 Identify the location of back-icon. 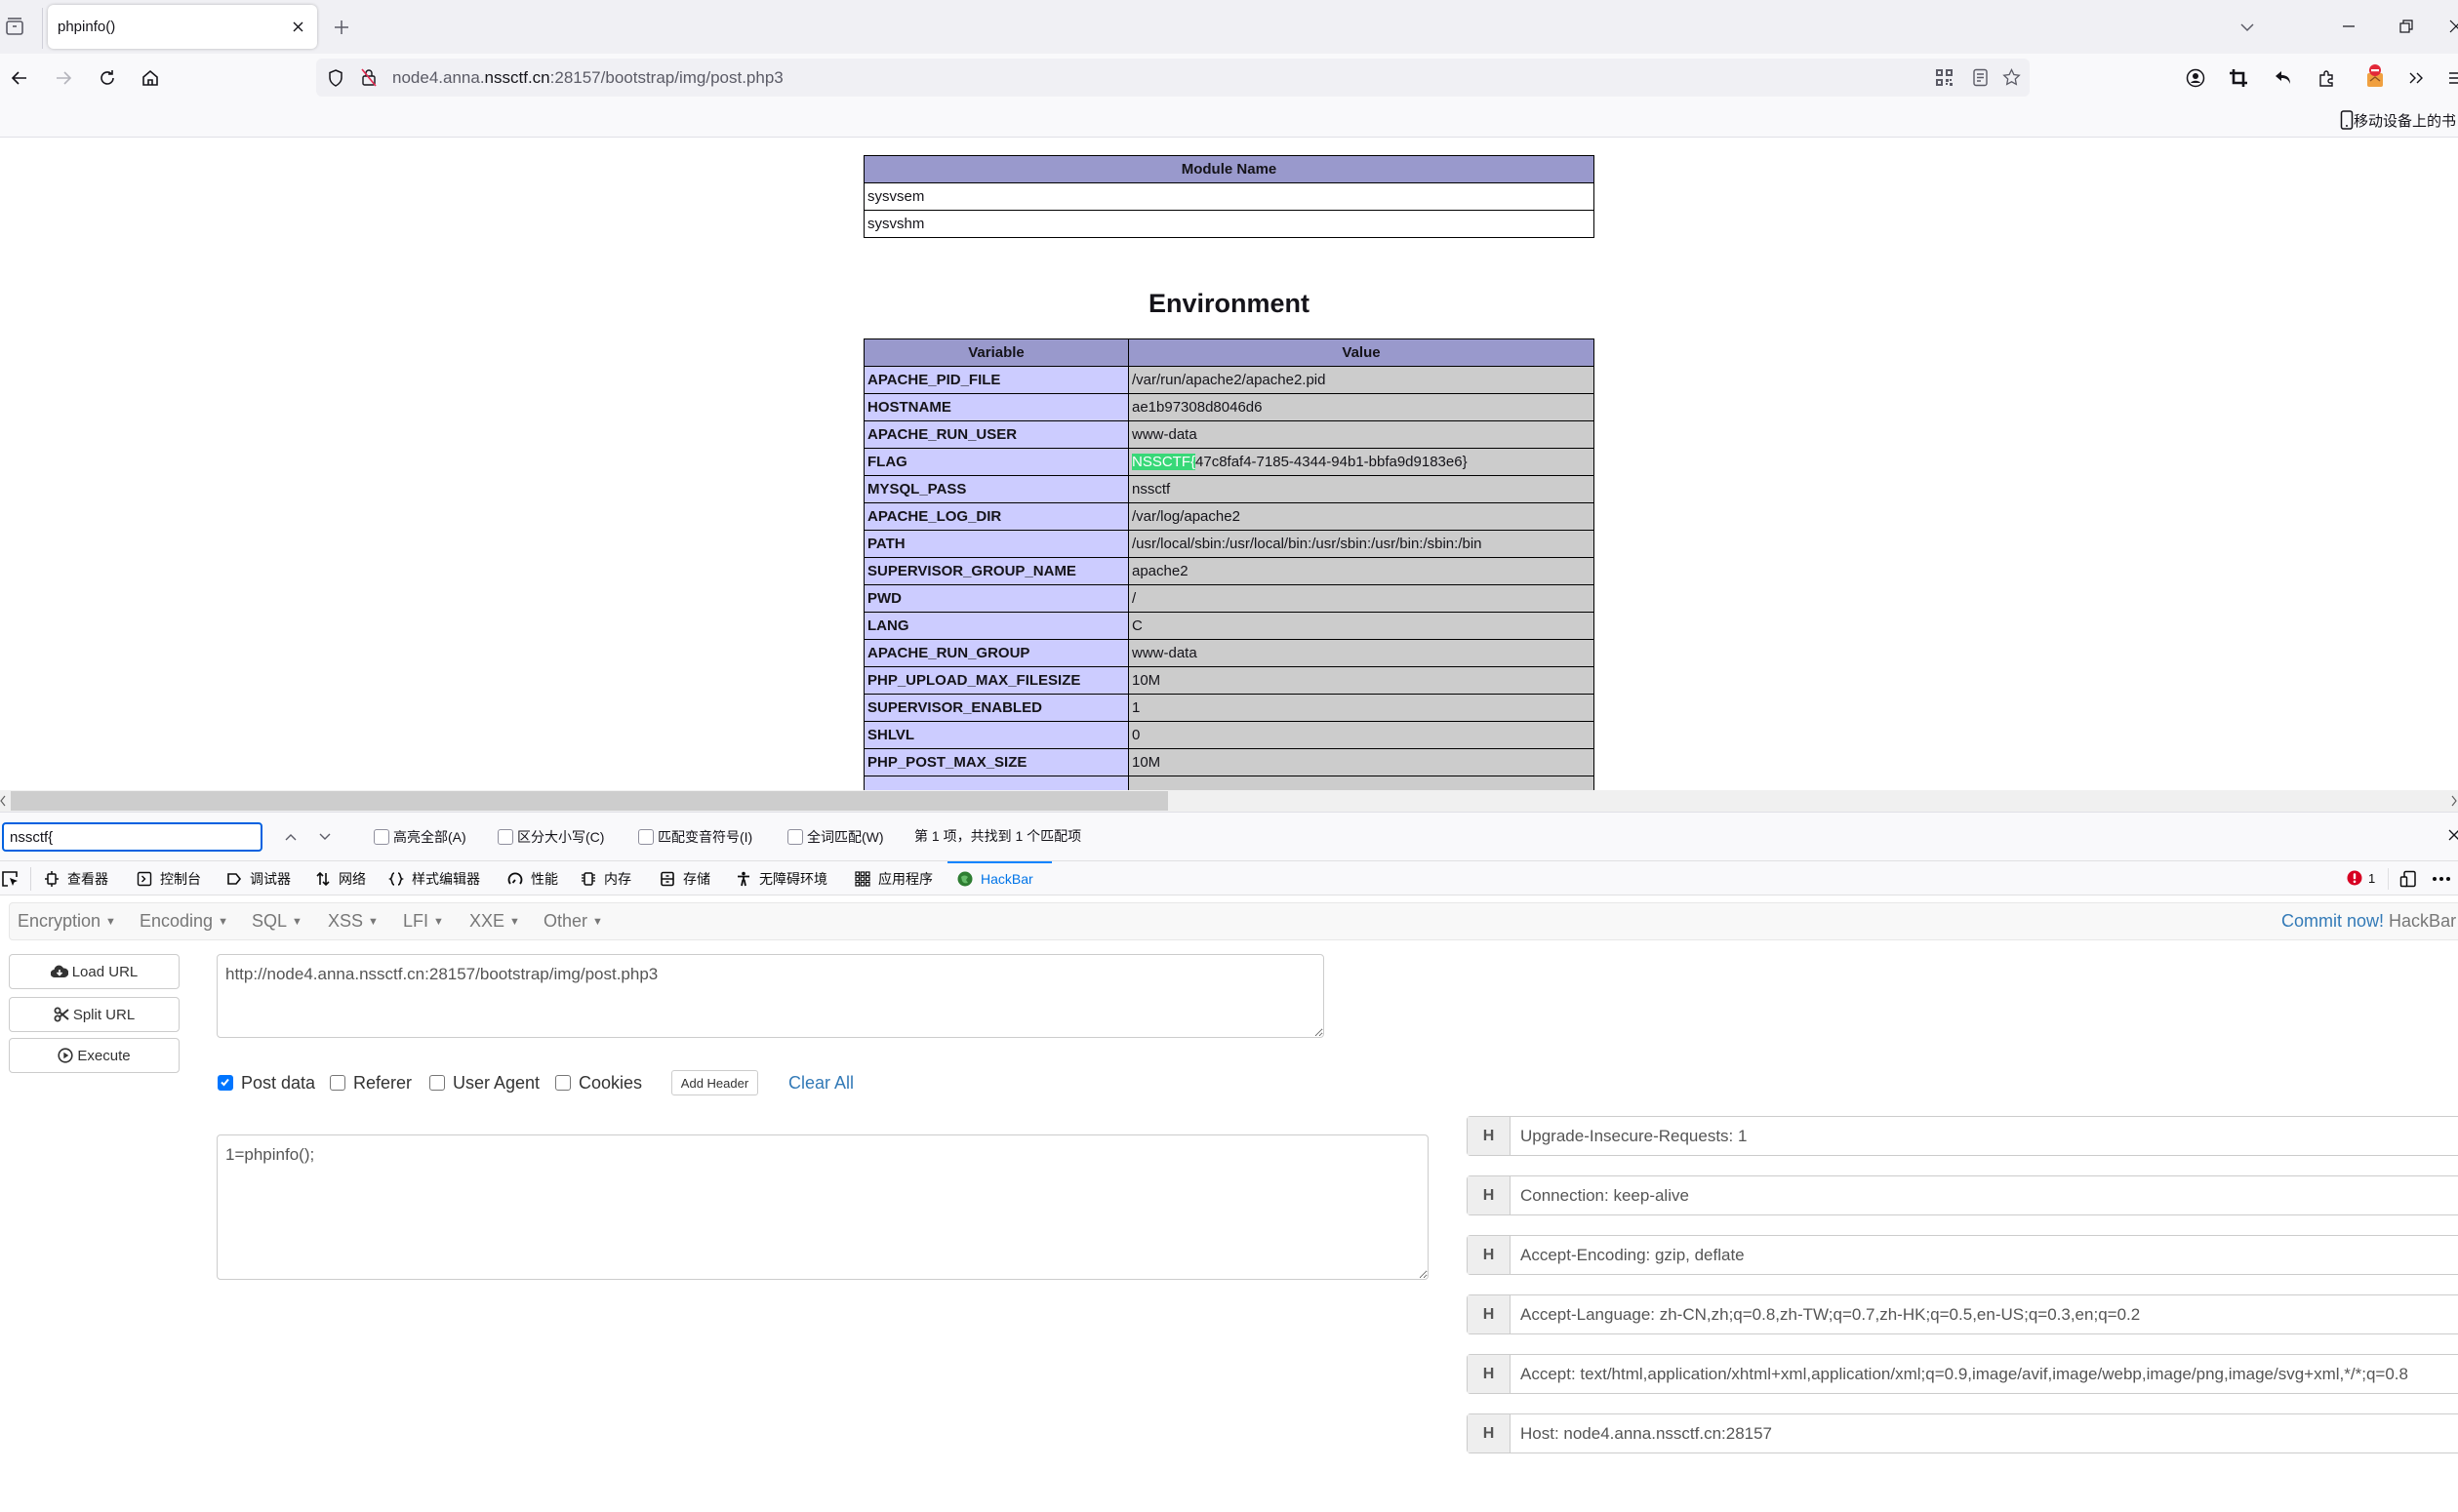
(20, 78).